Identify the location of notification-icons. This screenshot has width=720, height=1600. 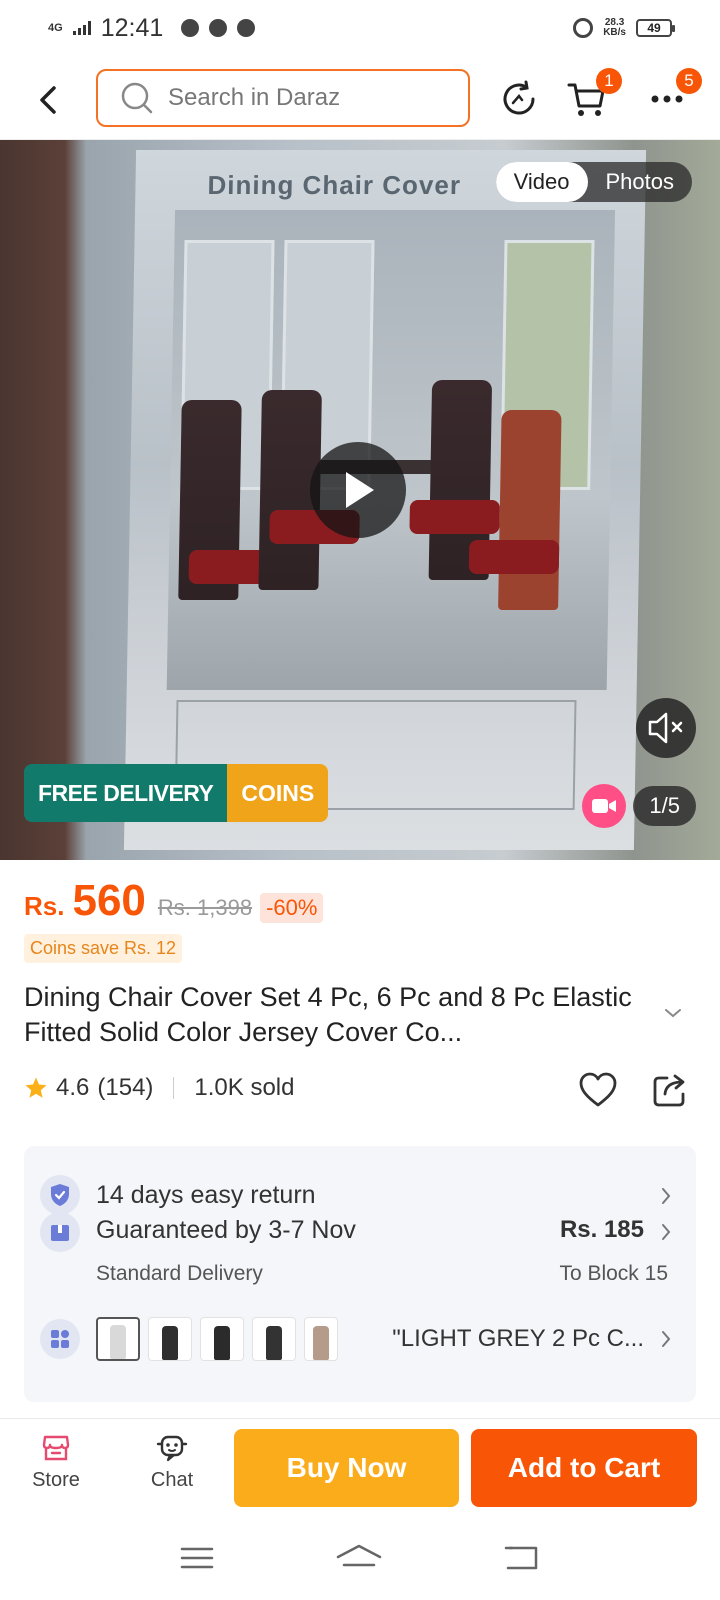
(218, 28).